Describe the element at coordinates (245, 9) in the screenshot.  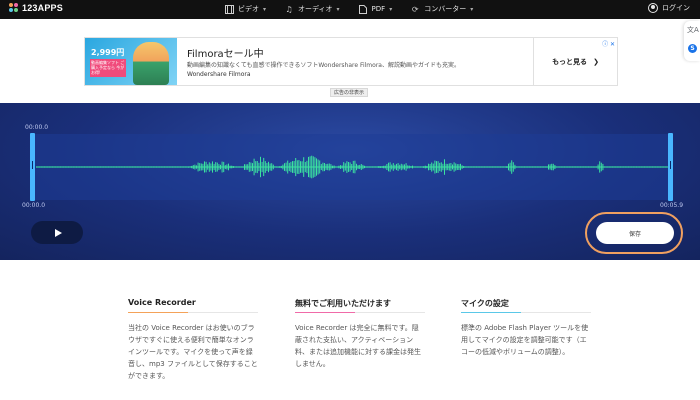
I see `nav-item-video: ビデオ ▾` at that location.